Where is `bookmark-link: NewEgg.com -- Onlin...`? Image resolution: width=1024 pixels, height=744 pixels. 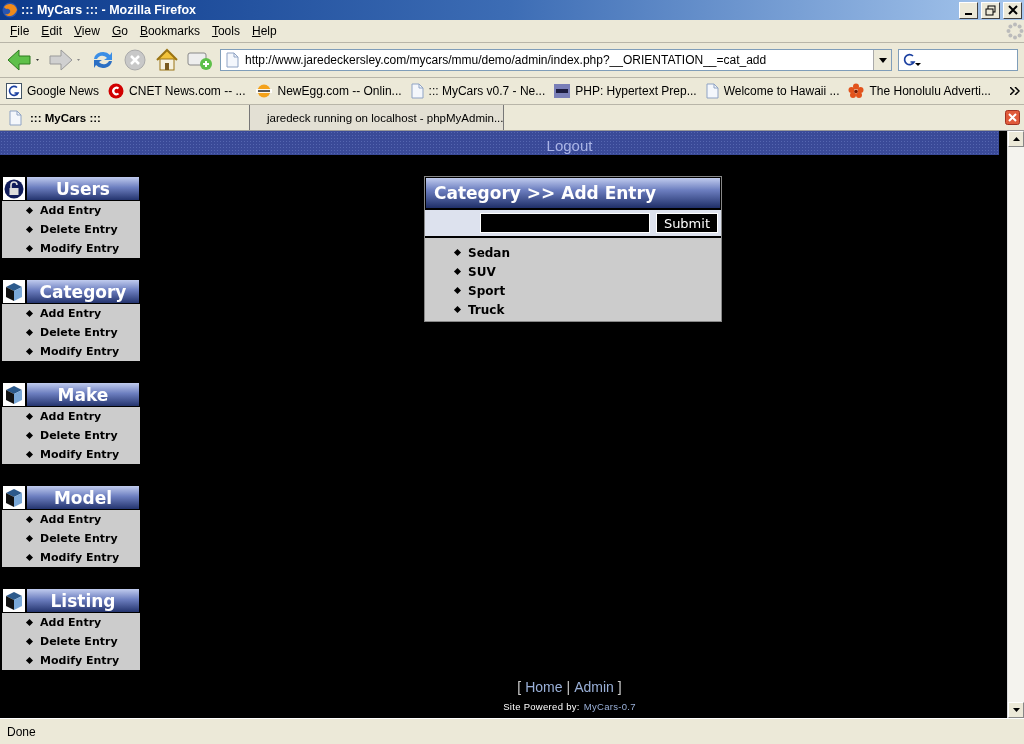
bookmark-link: NewEgg.com -- Onlin... is located at coordinates (329, 91).